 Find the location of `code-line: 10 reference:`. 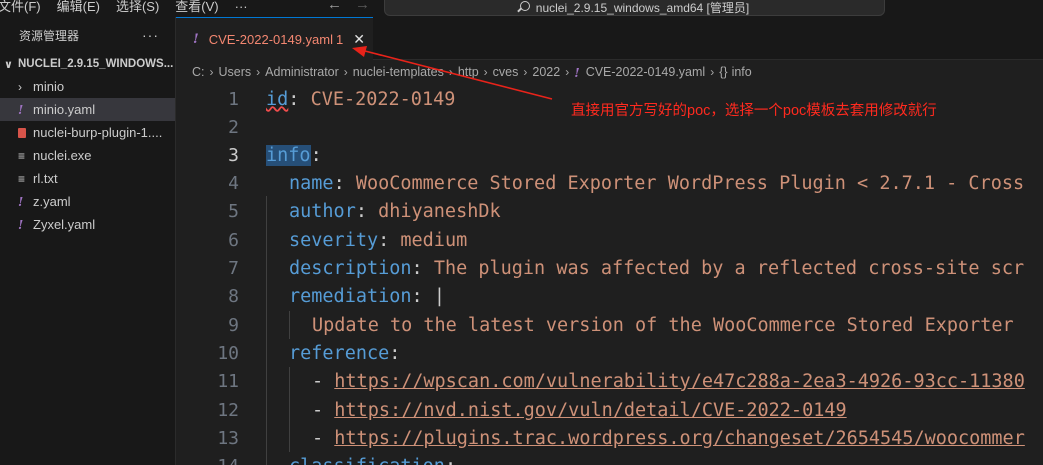

code-line: 10 reference: is located at coordinates (609, 353).